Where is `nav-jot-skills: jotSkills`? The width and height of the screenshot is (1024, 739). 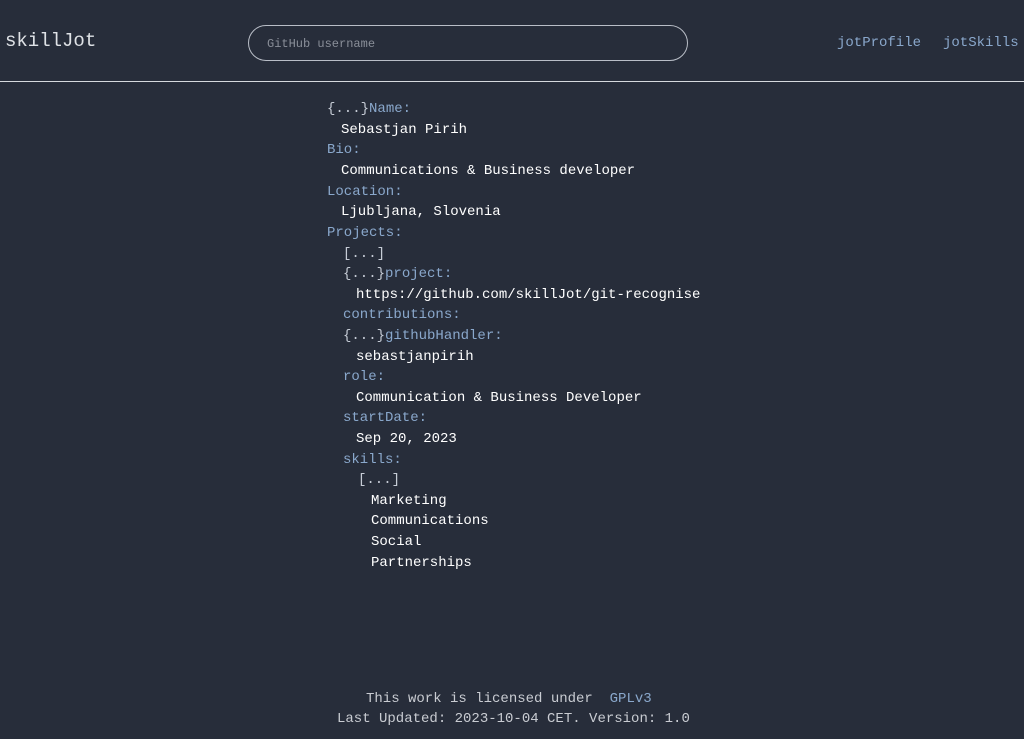
nav-jot-skills: jotSkills is located at coordinates (981, 43).